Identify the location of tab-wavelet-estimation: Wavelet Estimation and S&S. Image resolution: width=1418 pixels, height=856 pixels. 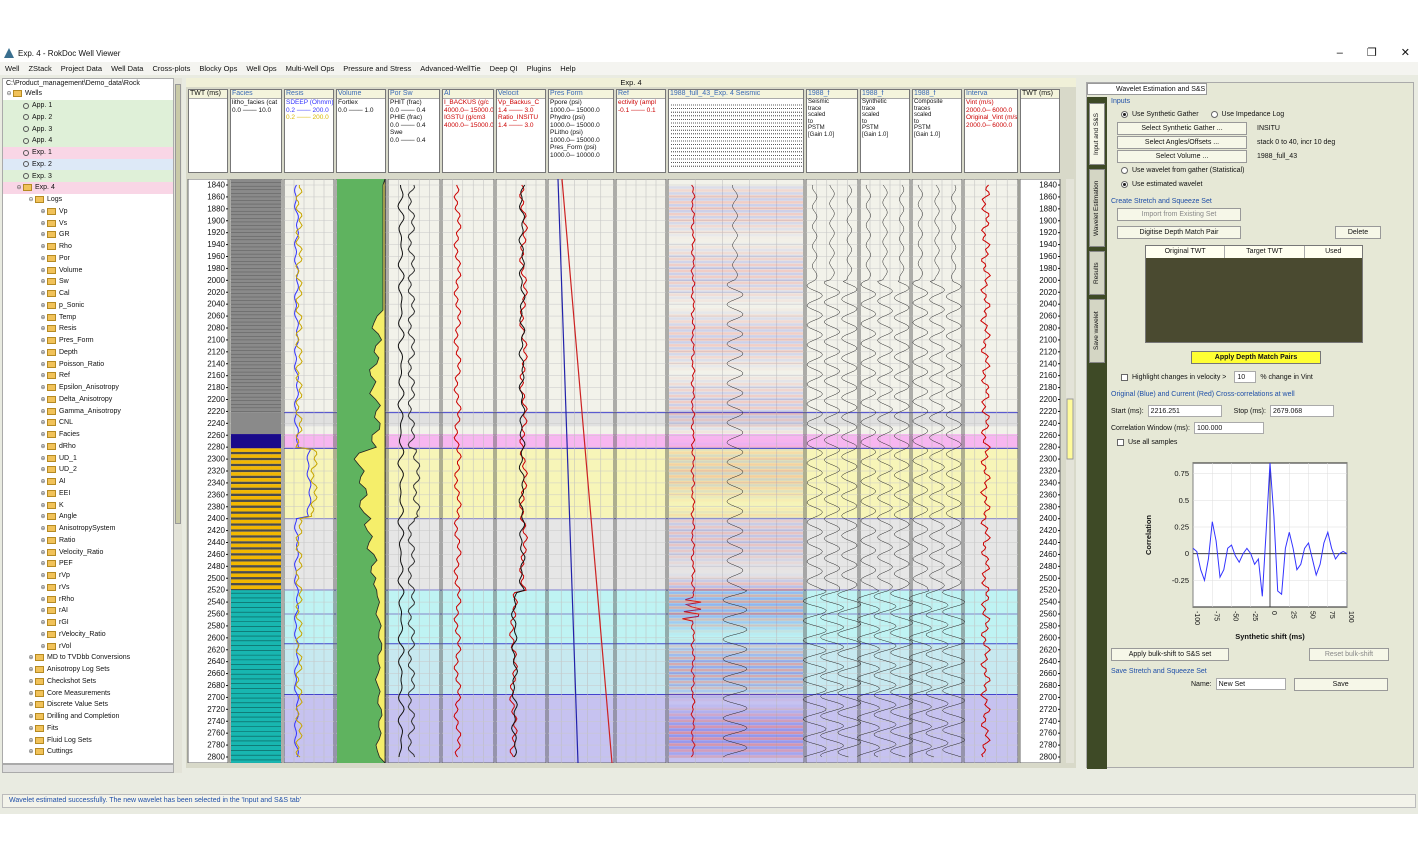
(1147, 89).